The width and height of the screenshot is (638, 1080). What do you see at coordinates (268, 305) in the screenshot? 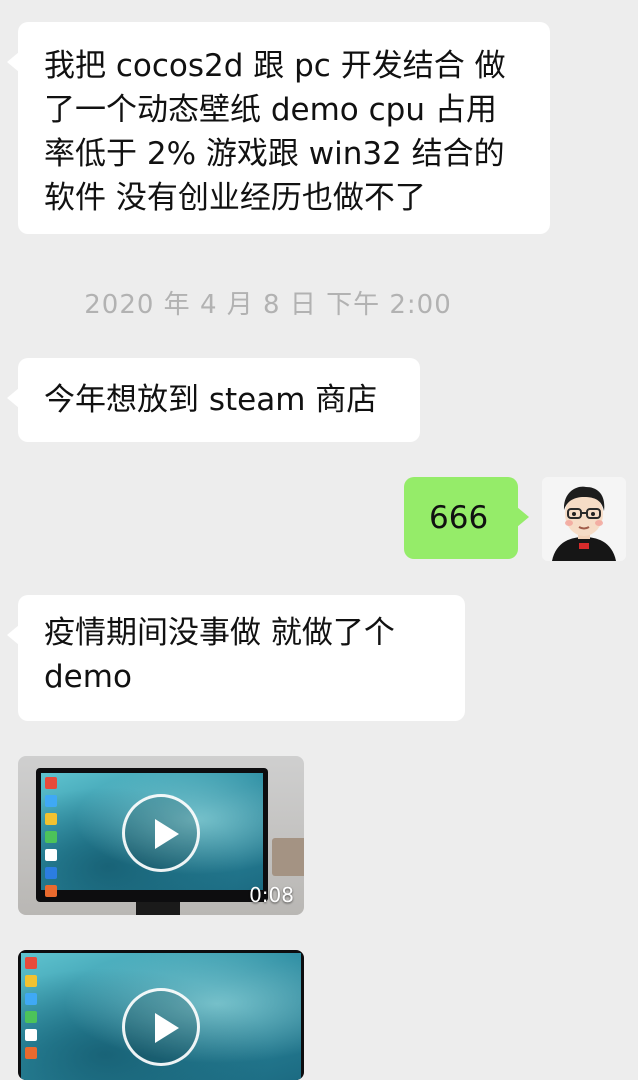
I see `message-timestamp: 2020 年 4 月 8 日 下午 2:00` at bounding box center [268, 305].